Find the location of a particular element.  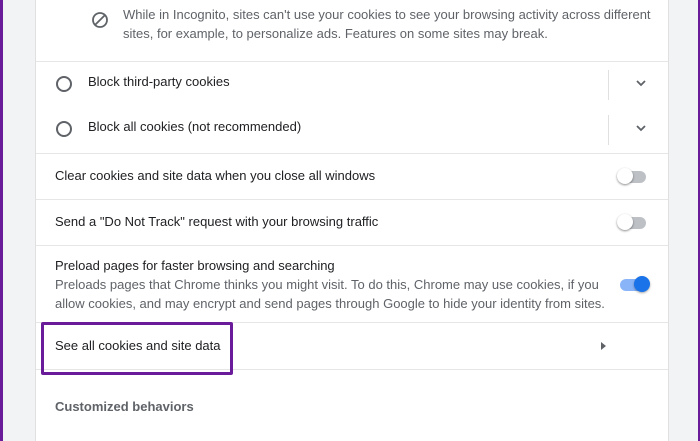

clear-on-close-toggle is located at coordinates (632, 176).